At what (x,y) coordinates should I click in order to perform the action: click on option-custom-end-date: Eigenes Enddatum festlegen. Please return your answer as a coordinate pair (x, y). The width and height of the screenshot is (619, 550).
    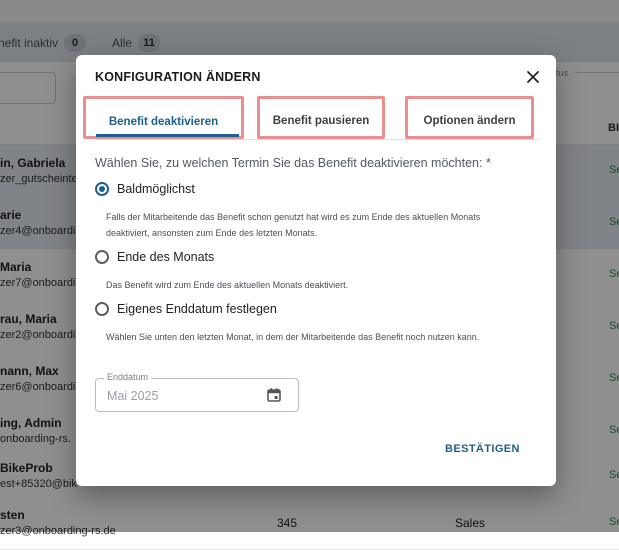
    Looking at the image, I should click on (186, 309).